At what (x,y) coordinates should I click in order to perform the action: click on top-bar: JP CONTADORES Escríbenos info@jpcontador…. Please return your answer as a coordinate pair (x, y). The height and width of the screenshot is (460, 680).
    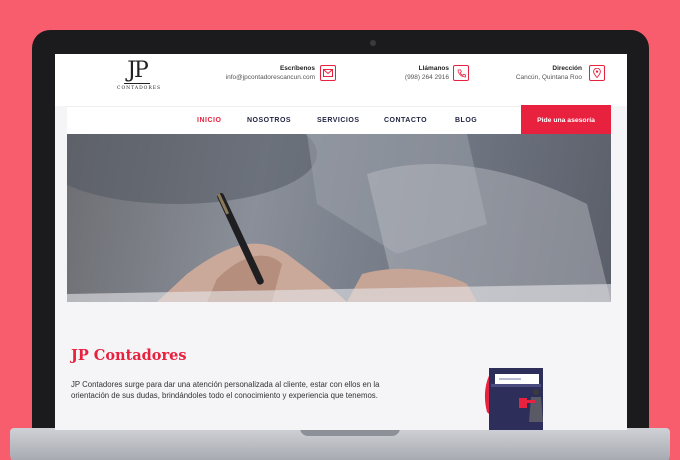
    Looking at the image, I should click on (341, 80).